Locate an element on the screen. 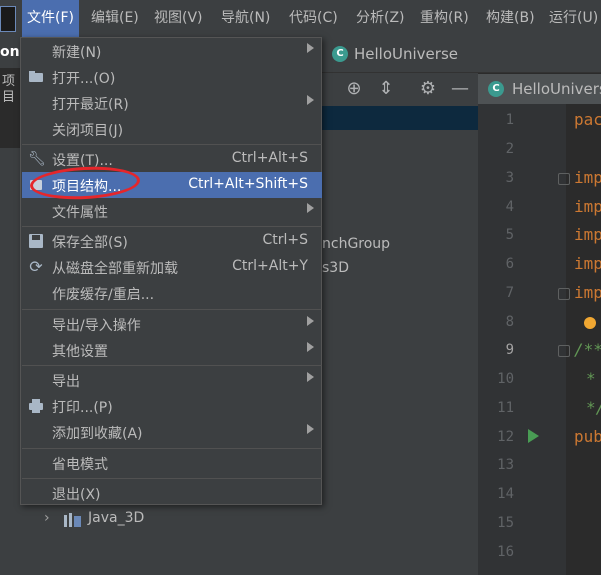 This screenshot has height=575, width=601. menu-refactor: 重构(R) is located at coordinates (444, 18).